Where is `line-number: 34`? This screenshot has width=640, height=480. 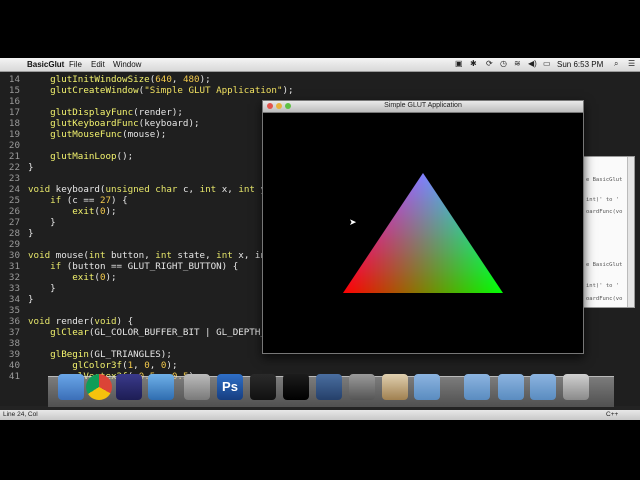
line-number: 34 is located at coordinates (14, 299).